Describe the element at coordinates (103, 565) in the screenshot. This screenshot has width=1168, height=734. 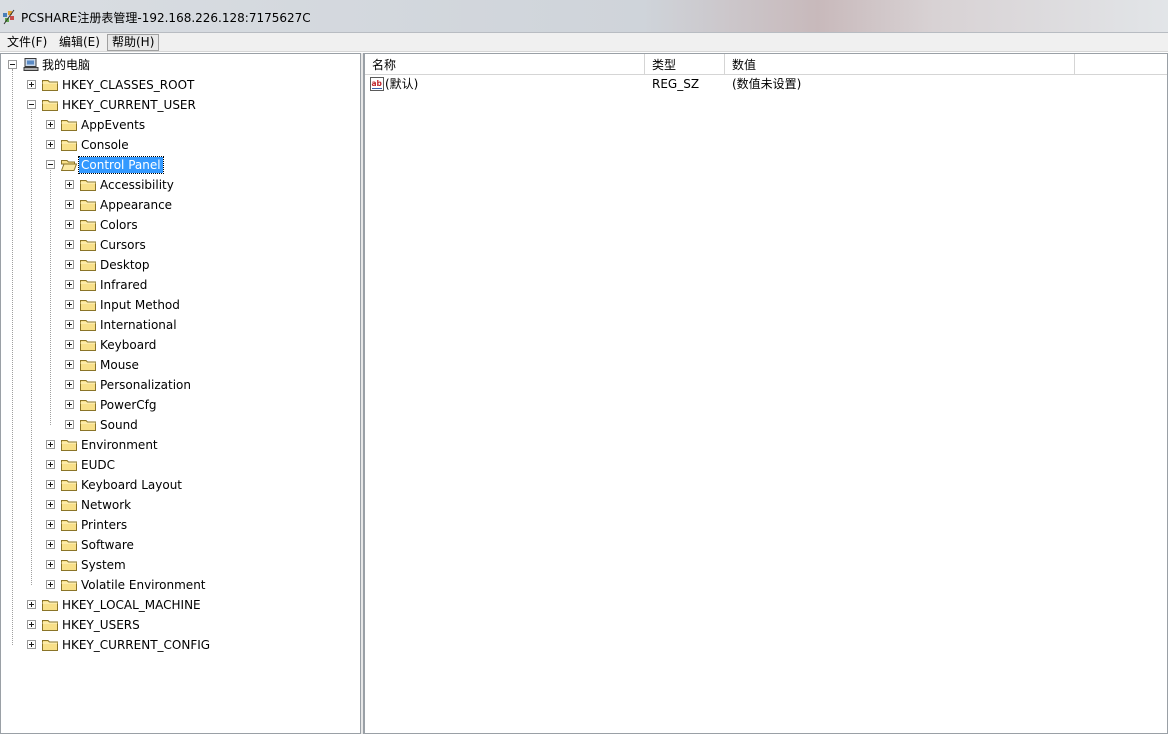
I see `tree-node-label: System` at that location.